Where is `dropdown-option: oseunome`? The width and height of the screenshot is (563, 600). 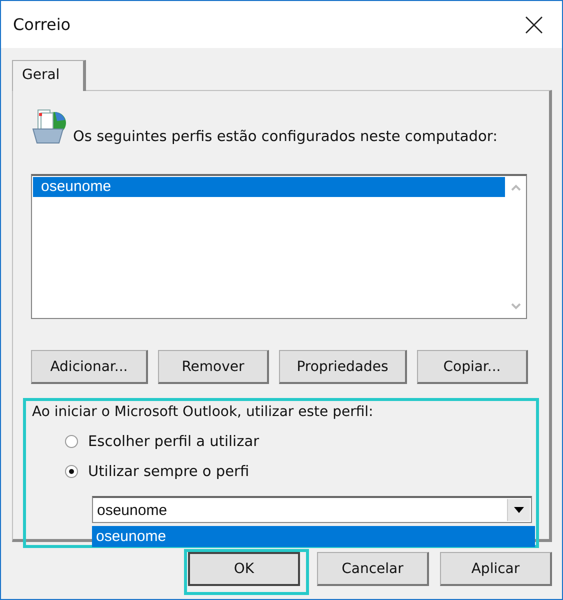
dropdown-option: oseunome is located at coordinates (313, 536).